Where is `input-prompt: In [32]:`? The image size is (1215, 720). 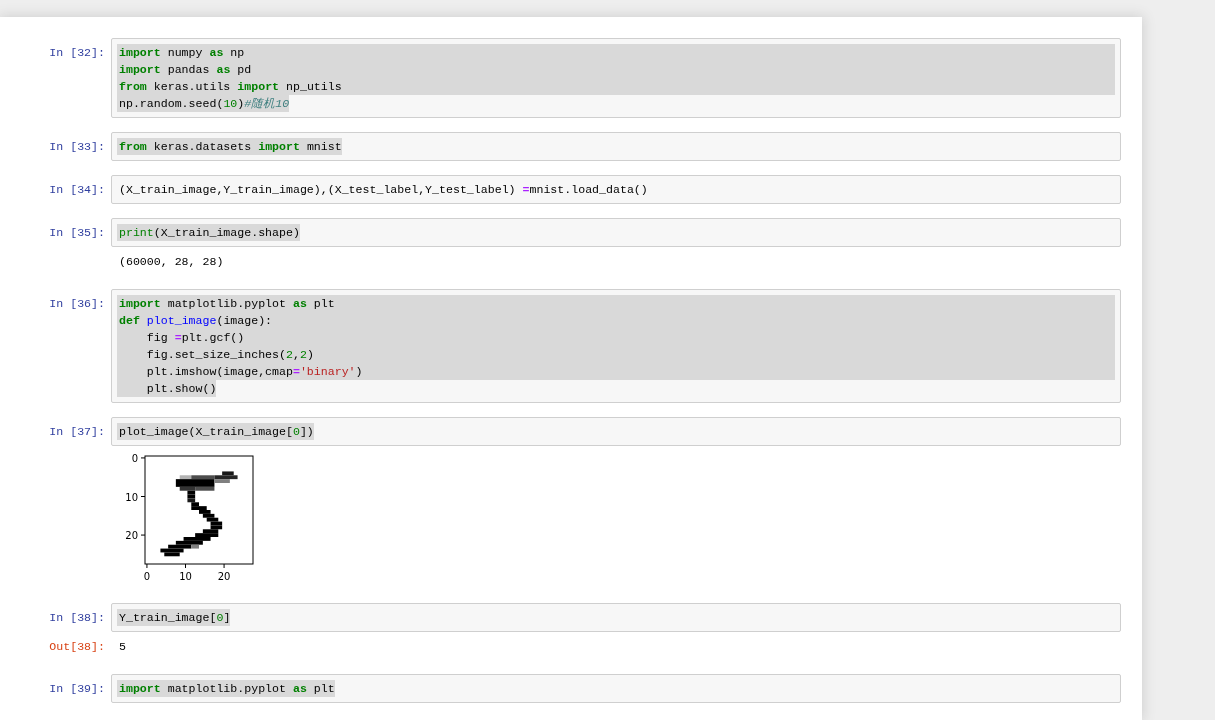 input-prompt: In [32]: is located at coordinates (77, 53).